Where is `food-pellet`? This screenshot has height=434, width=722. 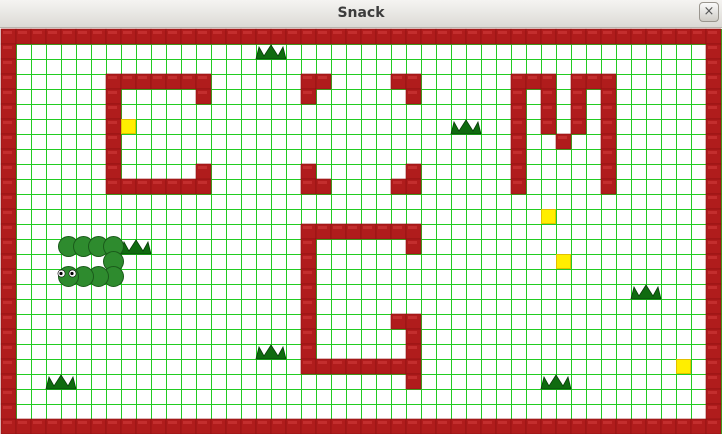 food-pellet is located at coordinates (563, 261).